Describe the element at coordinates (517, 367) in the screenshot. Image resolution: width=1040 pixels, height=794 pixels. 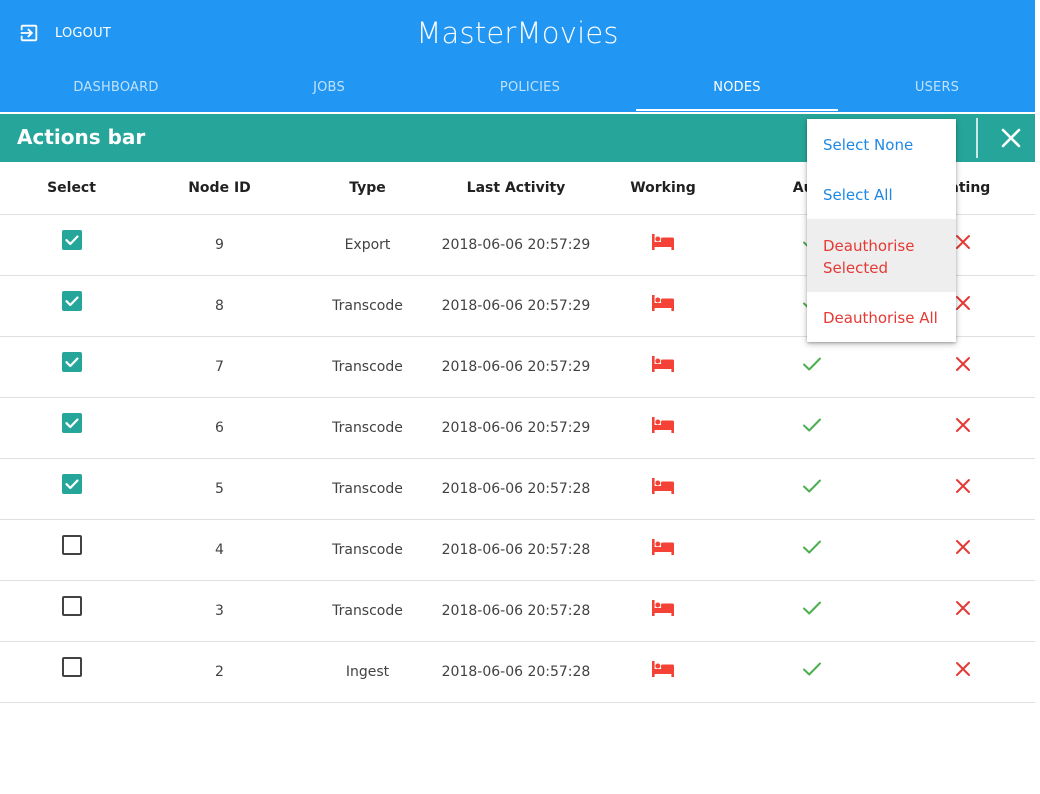
I see `table-row: 7 Transcode 2018-06-06 20:57:29` at that location.